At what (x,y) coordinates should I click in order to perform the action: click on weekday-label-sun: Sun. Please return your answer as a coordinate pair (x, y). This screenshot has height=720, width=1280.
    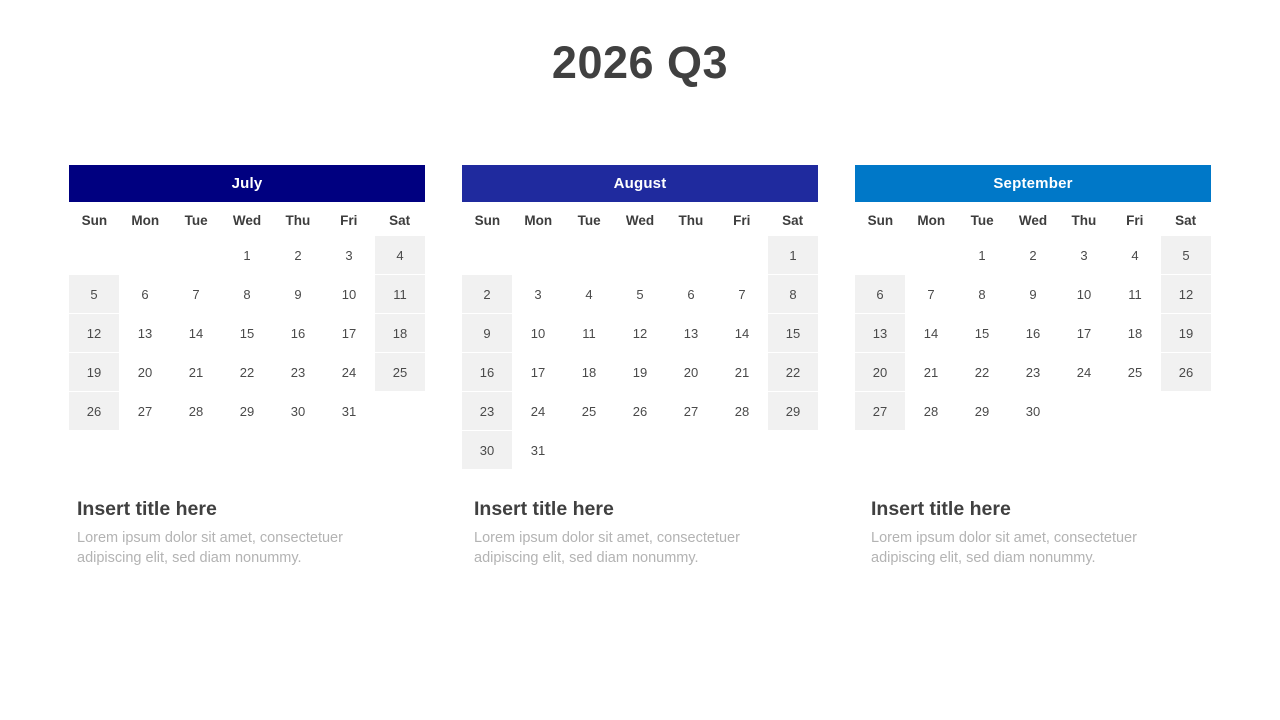
    Looking at the image, I should click on (487, 220).